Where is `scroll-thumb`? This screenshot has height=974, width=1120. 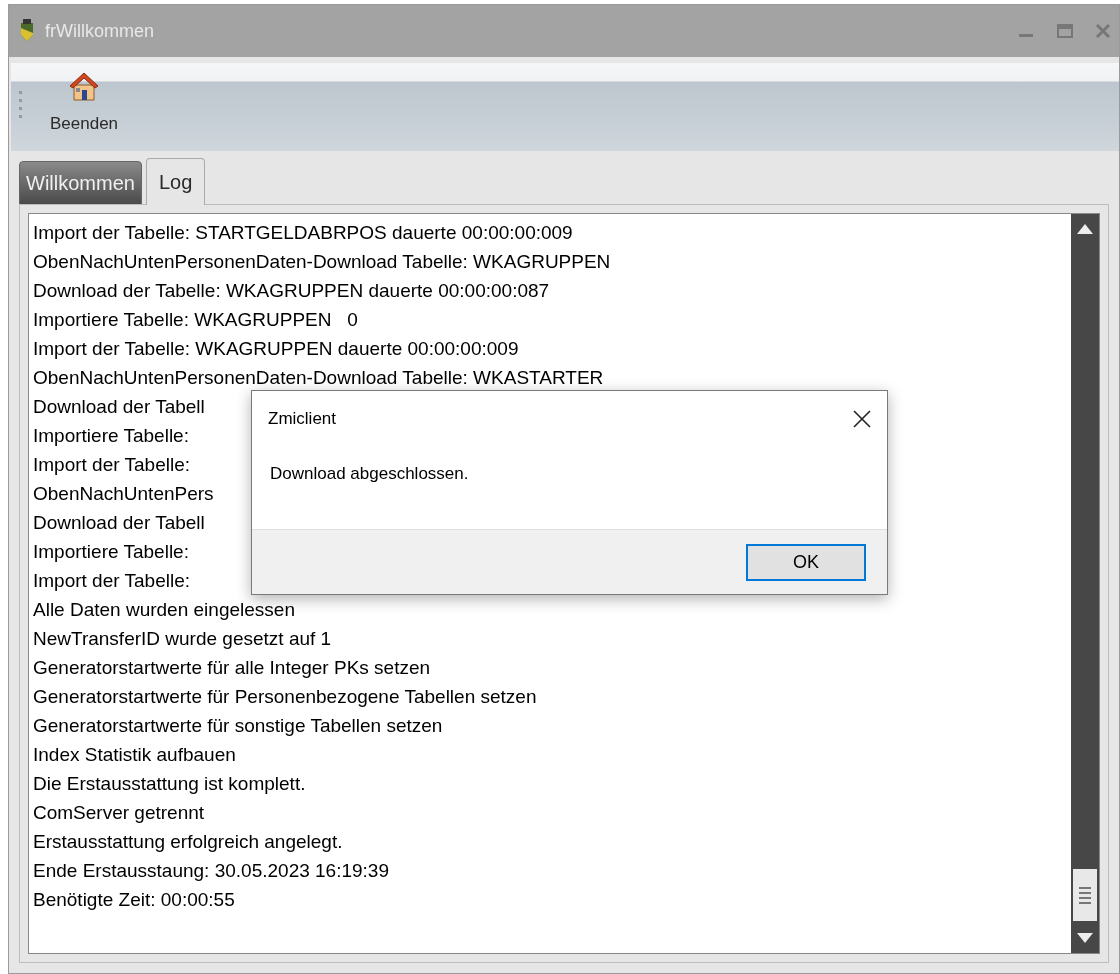
scroll-thumb is located at coordinates (1085, 895).